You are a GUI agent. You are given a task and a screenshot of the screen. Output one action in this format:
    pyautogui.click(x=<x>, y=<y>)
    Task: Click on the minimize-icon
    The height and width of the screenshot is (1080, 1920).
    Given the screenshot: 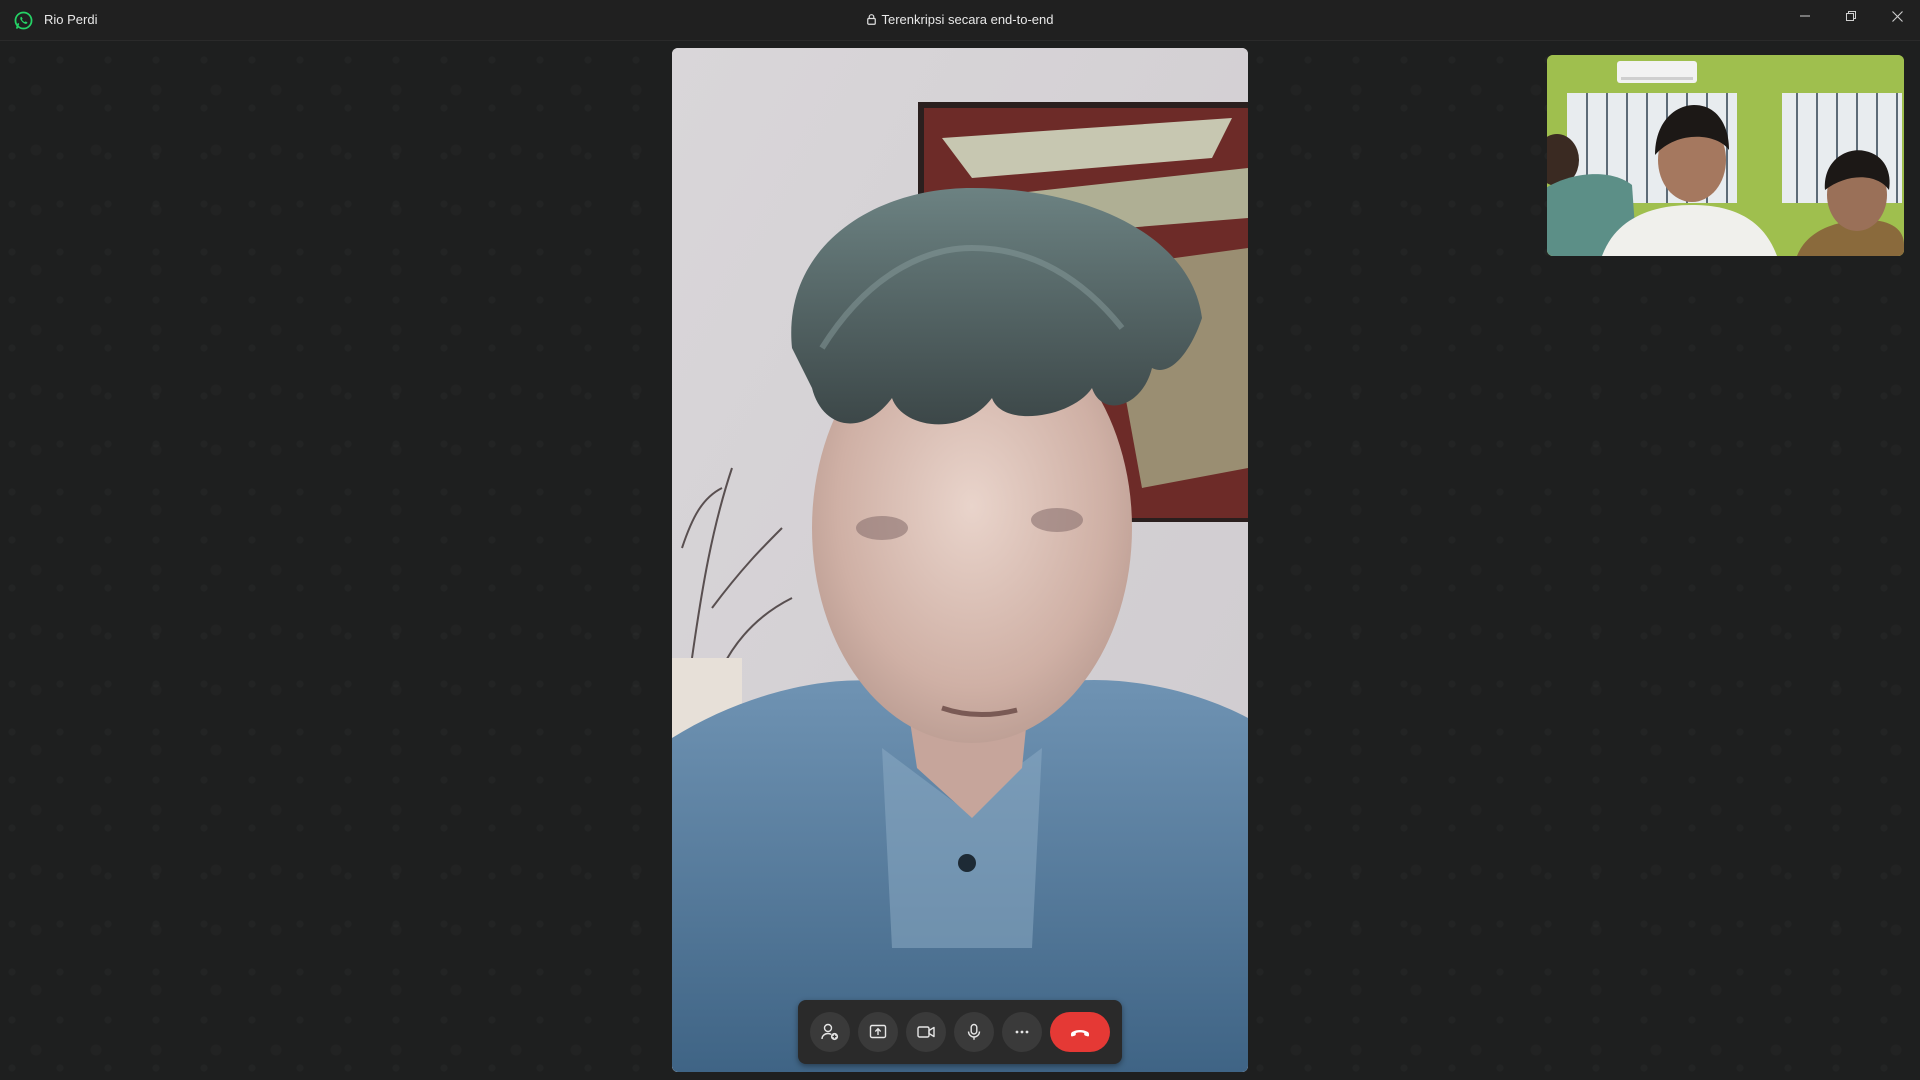 What is the action you would take?
    pyautogui.click(x=1805, y=16)
    